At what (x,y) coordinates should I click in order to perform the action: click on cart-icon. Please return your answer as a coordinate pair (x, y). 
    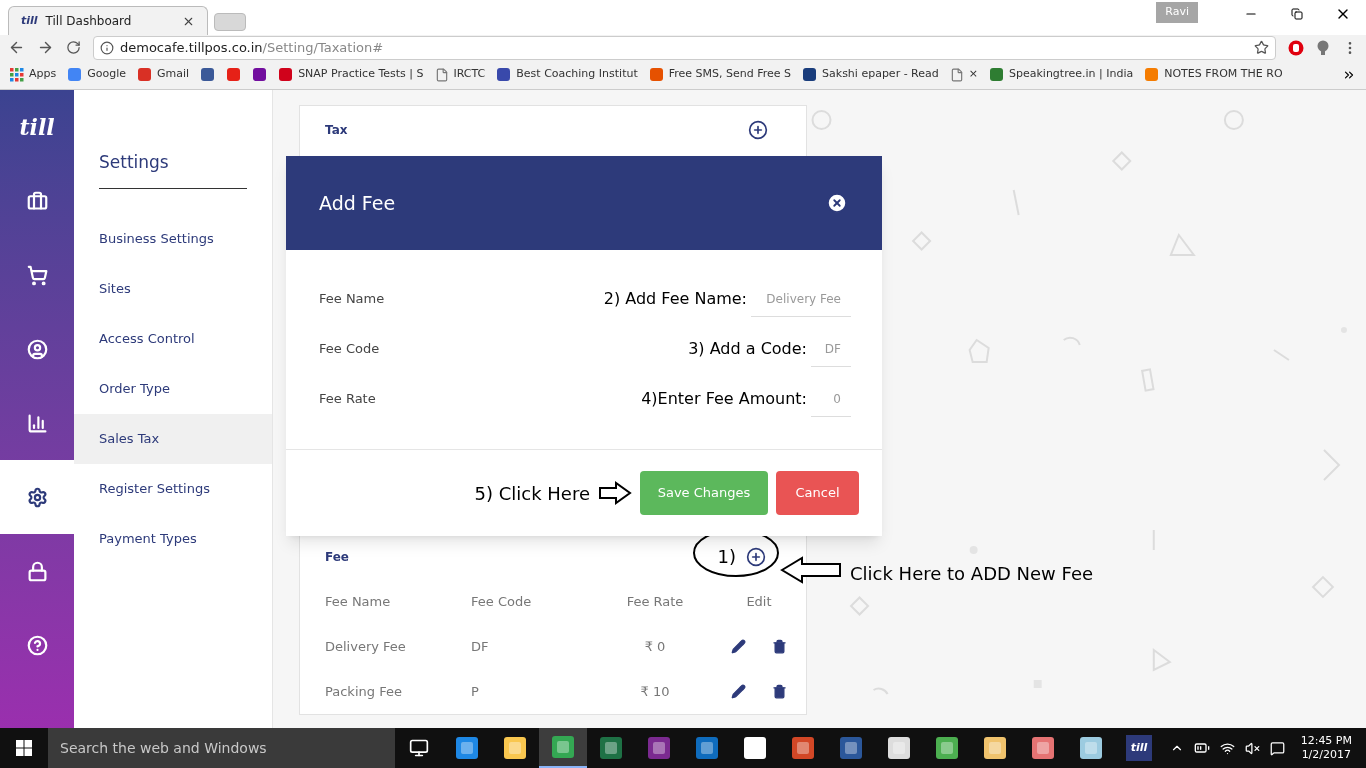
    Looking at the image, I should click on (37, 275).